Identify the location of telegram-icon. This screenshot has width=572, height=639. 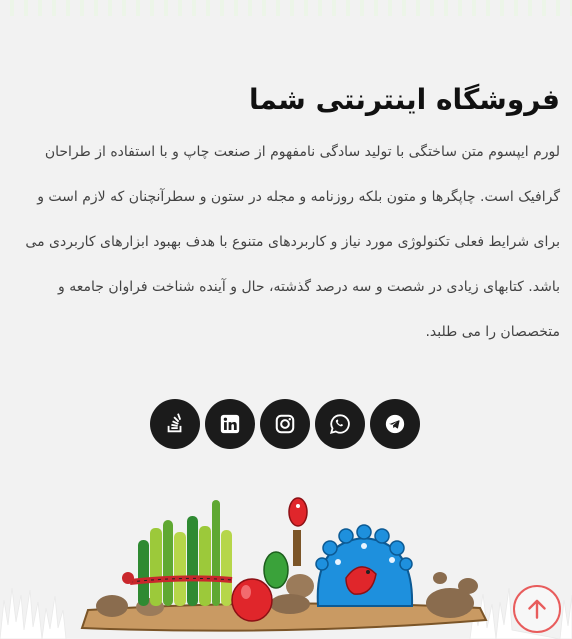
(395, 424).